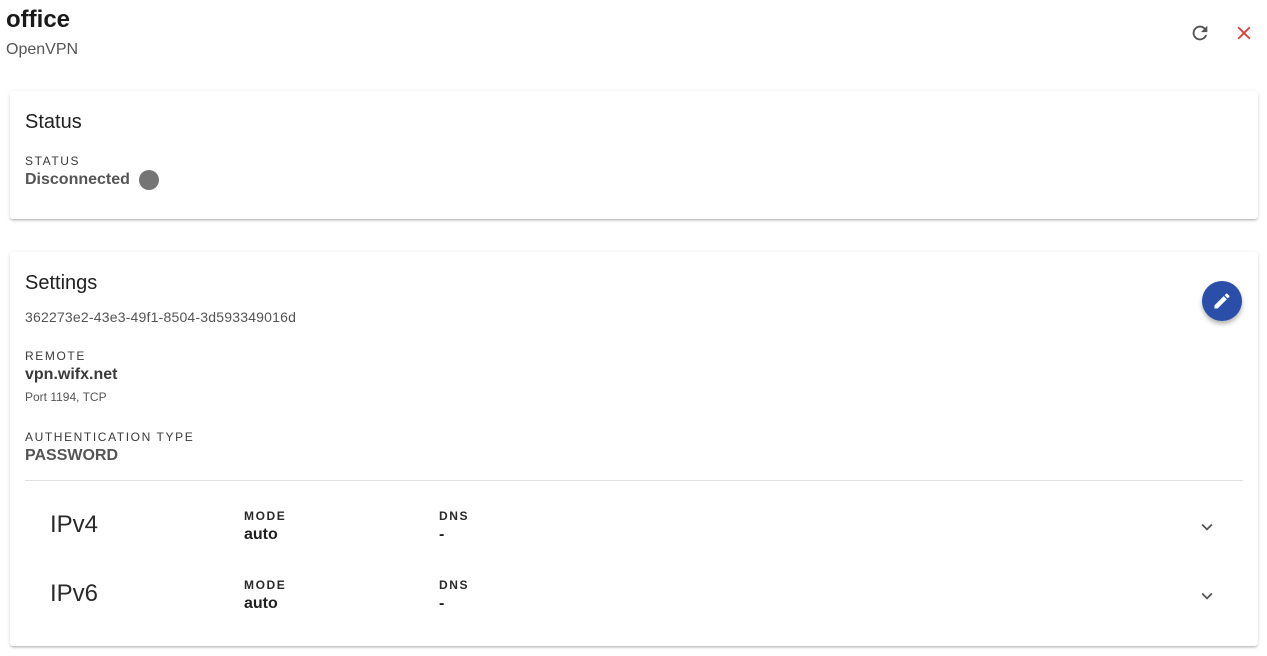 This screenshot has height=656, width=1267. What do you see at coordinates (161, 317) in the screenshot?
I see `connection-uuid: 362273e2-43e3-49f1-8504-3d593349016d` at bounding box center [161, 317].